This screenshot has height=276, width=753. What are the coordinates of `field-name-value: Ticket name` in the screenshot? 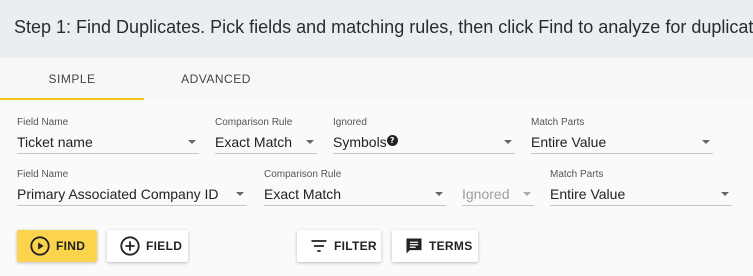 It's located at (55, 142).